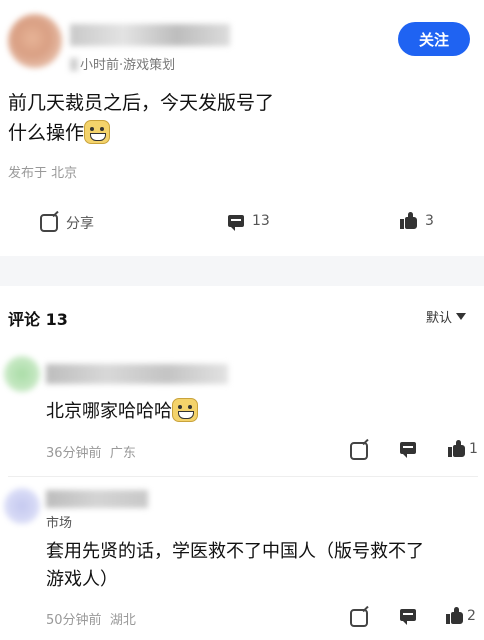 This screenshot has height=640, width=484. I want to click on comment-location: 湖北, so click(122, 620).